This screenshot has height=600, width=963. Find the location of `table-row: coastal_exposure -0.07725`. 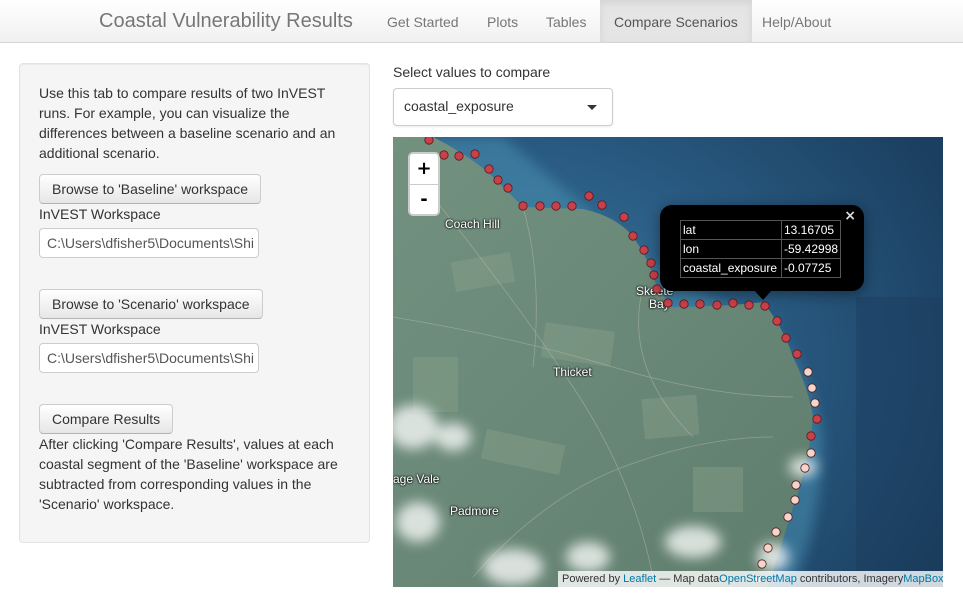

table-row: coastal_exposure -0.07725 is located at coordinates (761, 268).